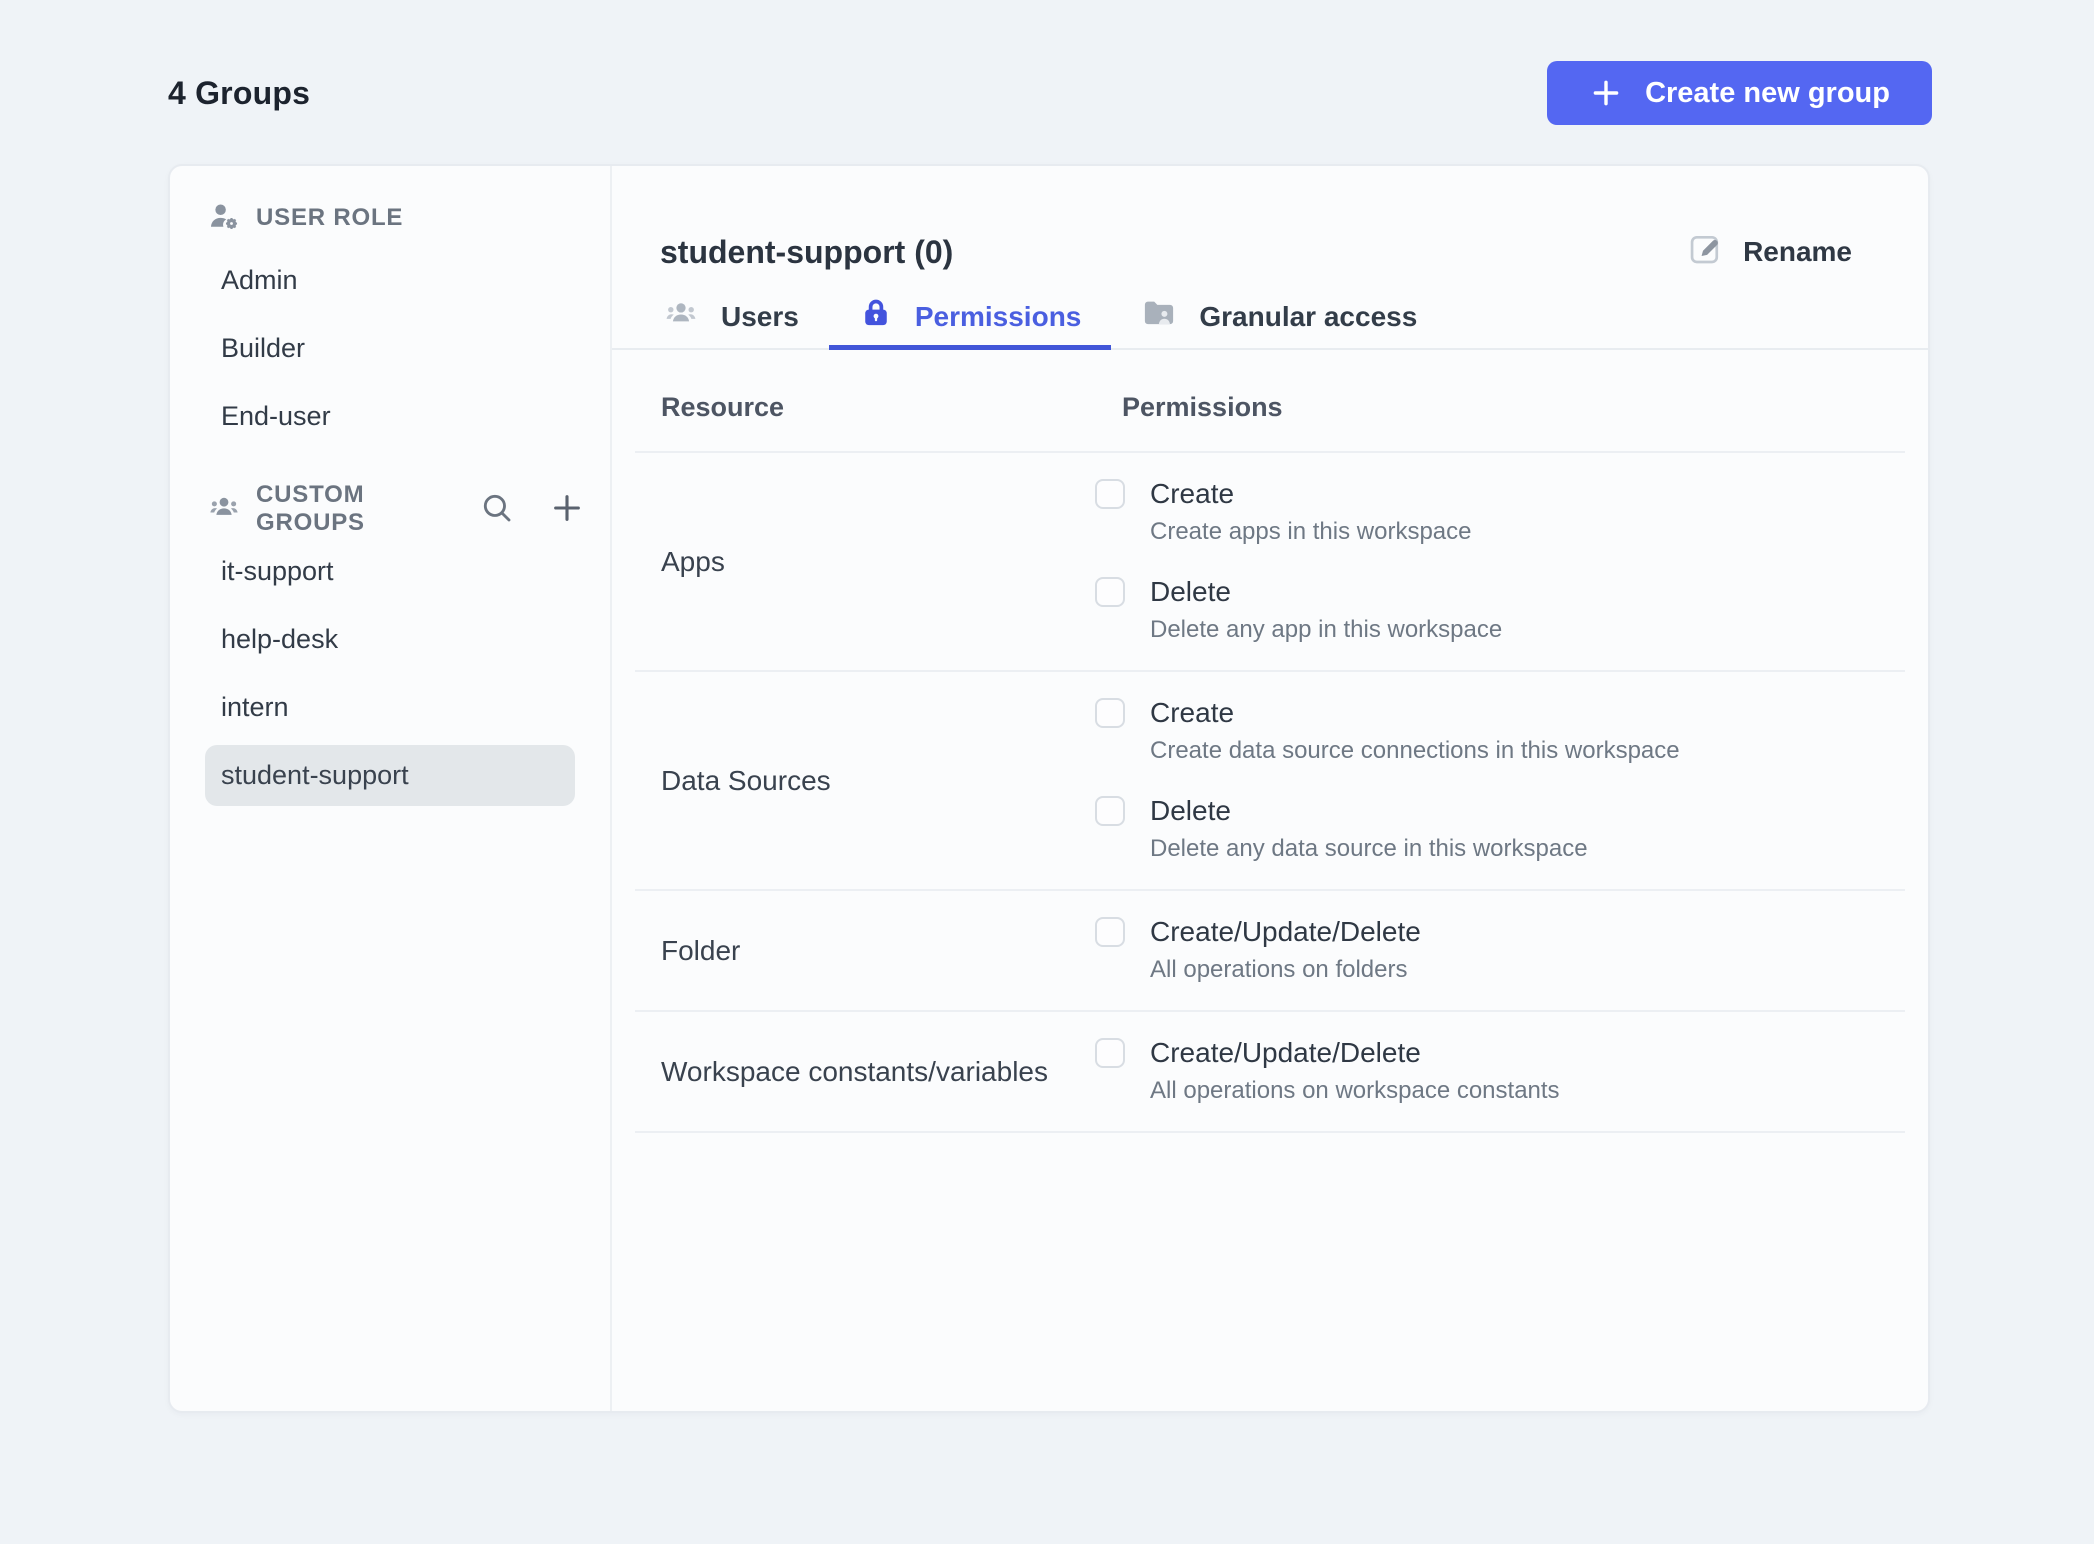 This screenshot has height=1544, width=2094. Describe the element at coordinates (854, 1071) in the screenshot. I see `resource-label: Workspace constants/variables` at that location.